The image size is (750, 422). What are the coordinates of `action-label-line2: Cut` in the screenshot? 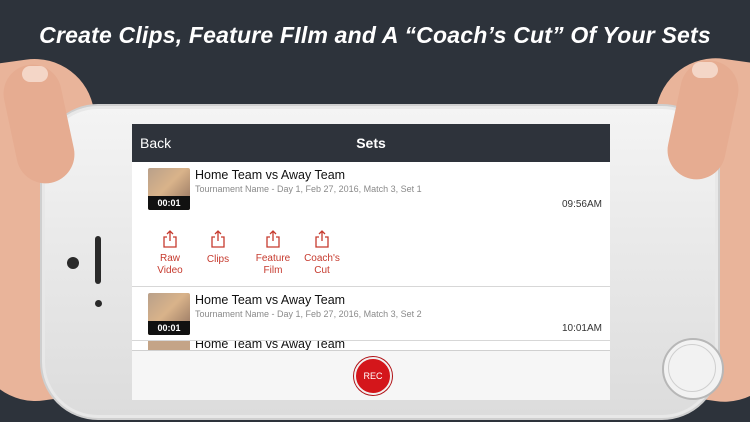 It's located at (322, 270).